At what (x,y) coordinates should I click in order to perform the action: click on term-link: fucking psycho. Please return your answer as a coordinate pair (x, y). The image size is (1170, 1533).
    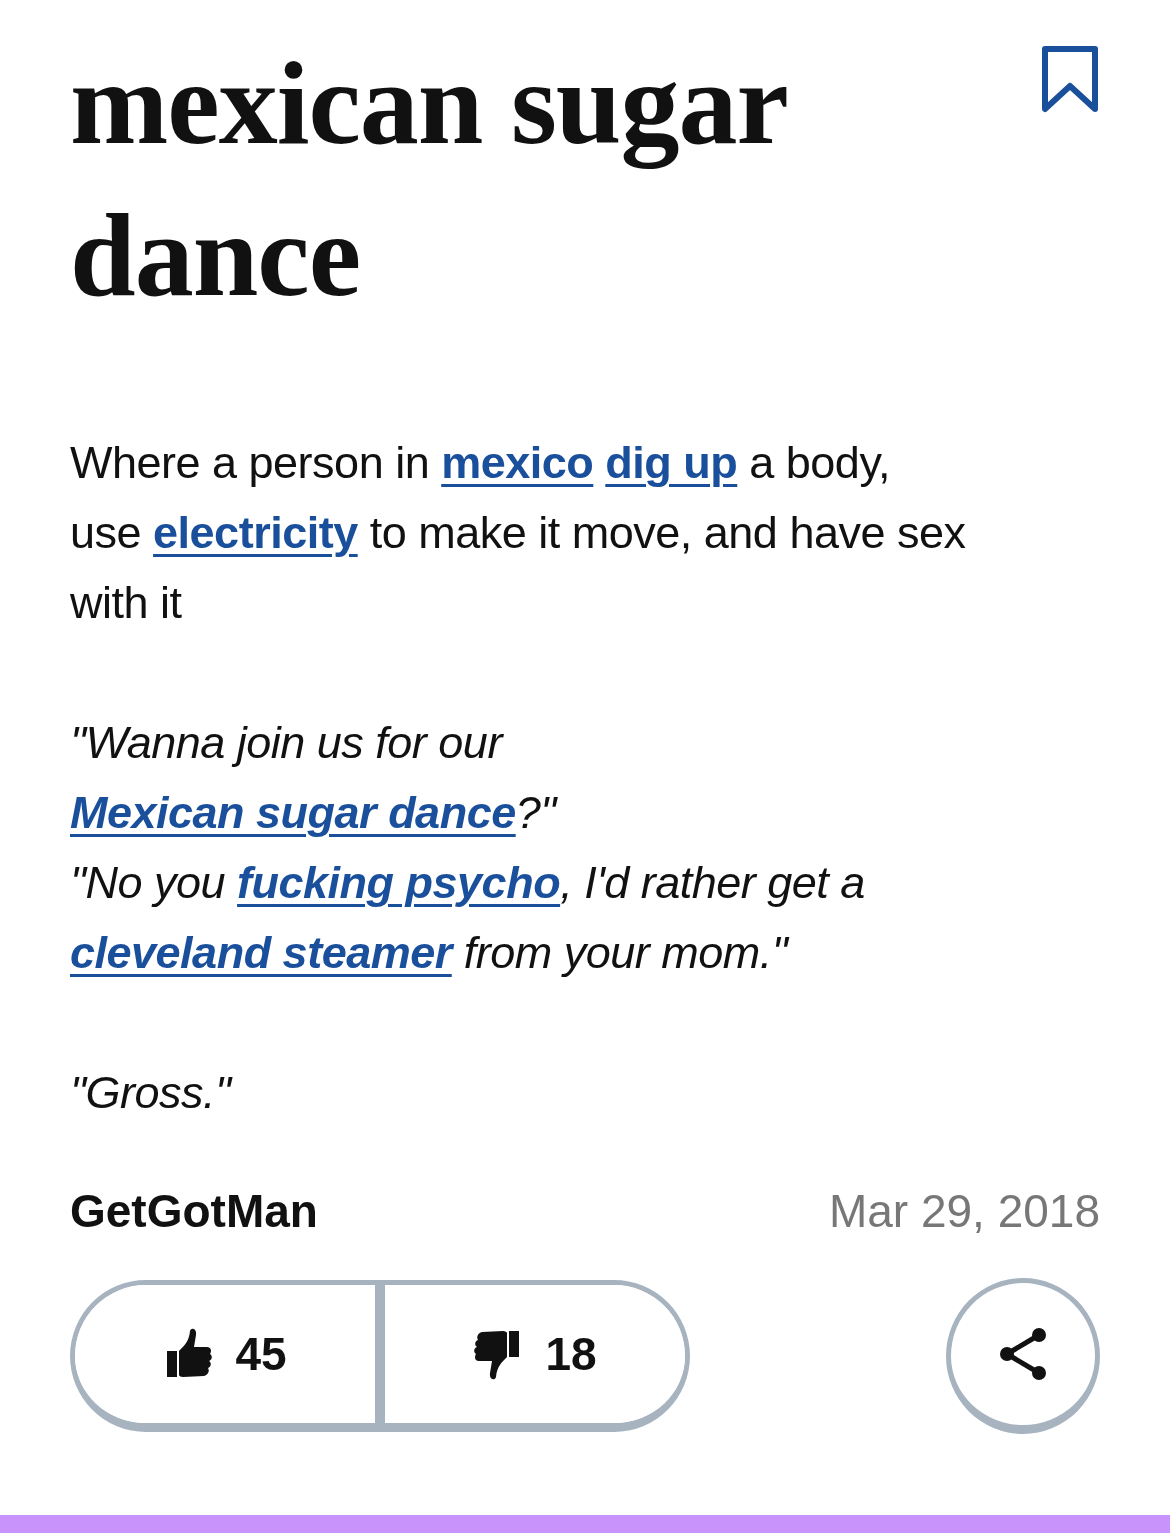
    Looking at the image, I should click on (399, 882).